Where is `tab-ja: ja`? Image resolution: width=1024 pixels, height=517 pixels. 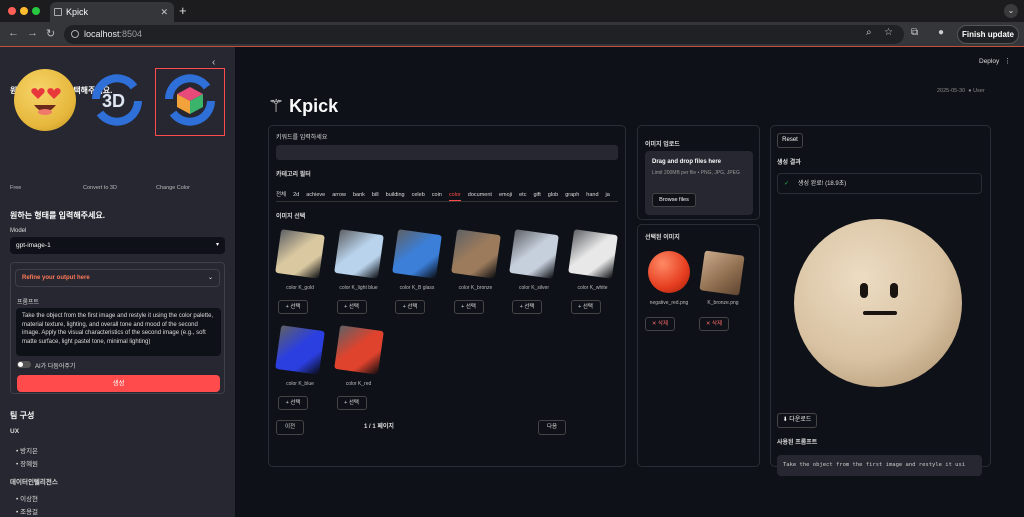
tab-ja: ja is located at coordinates (608, 195).